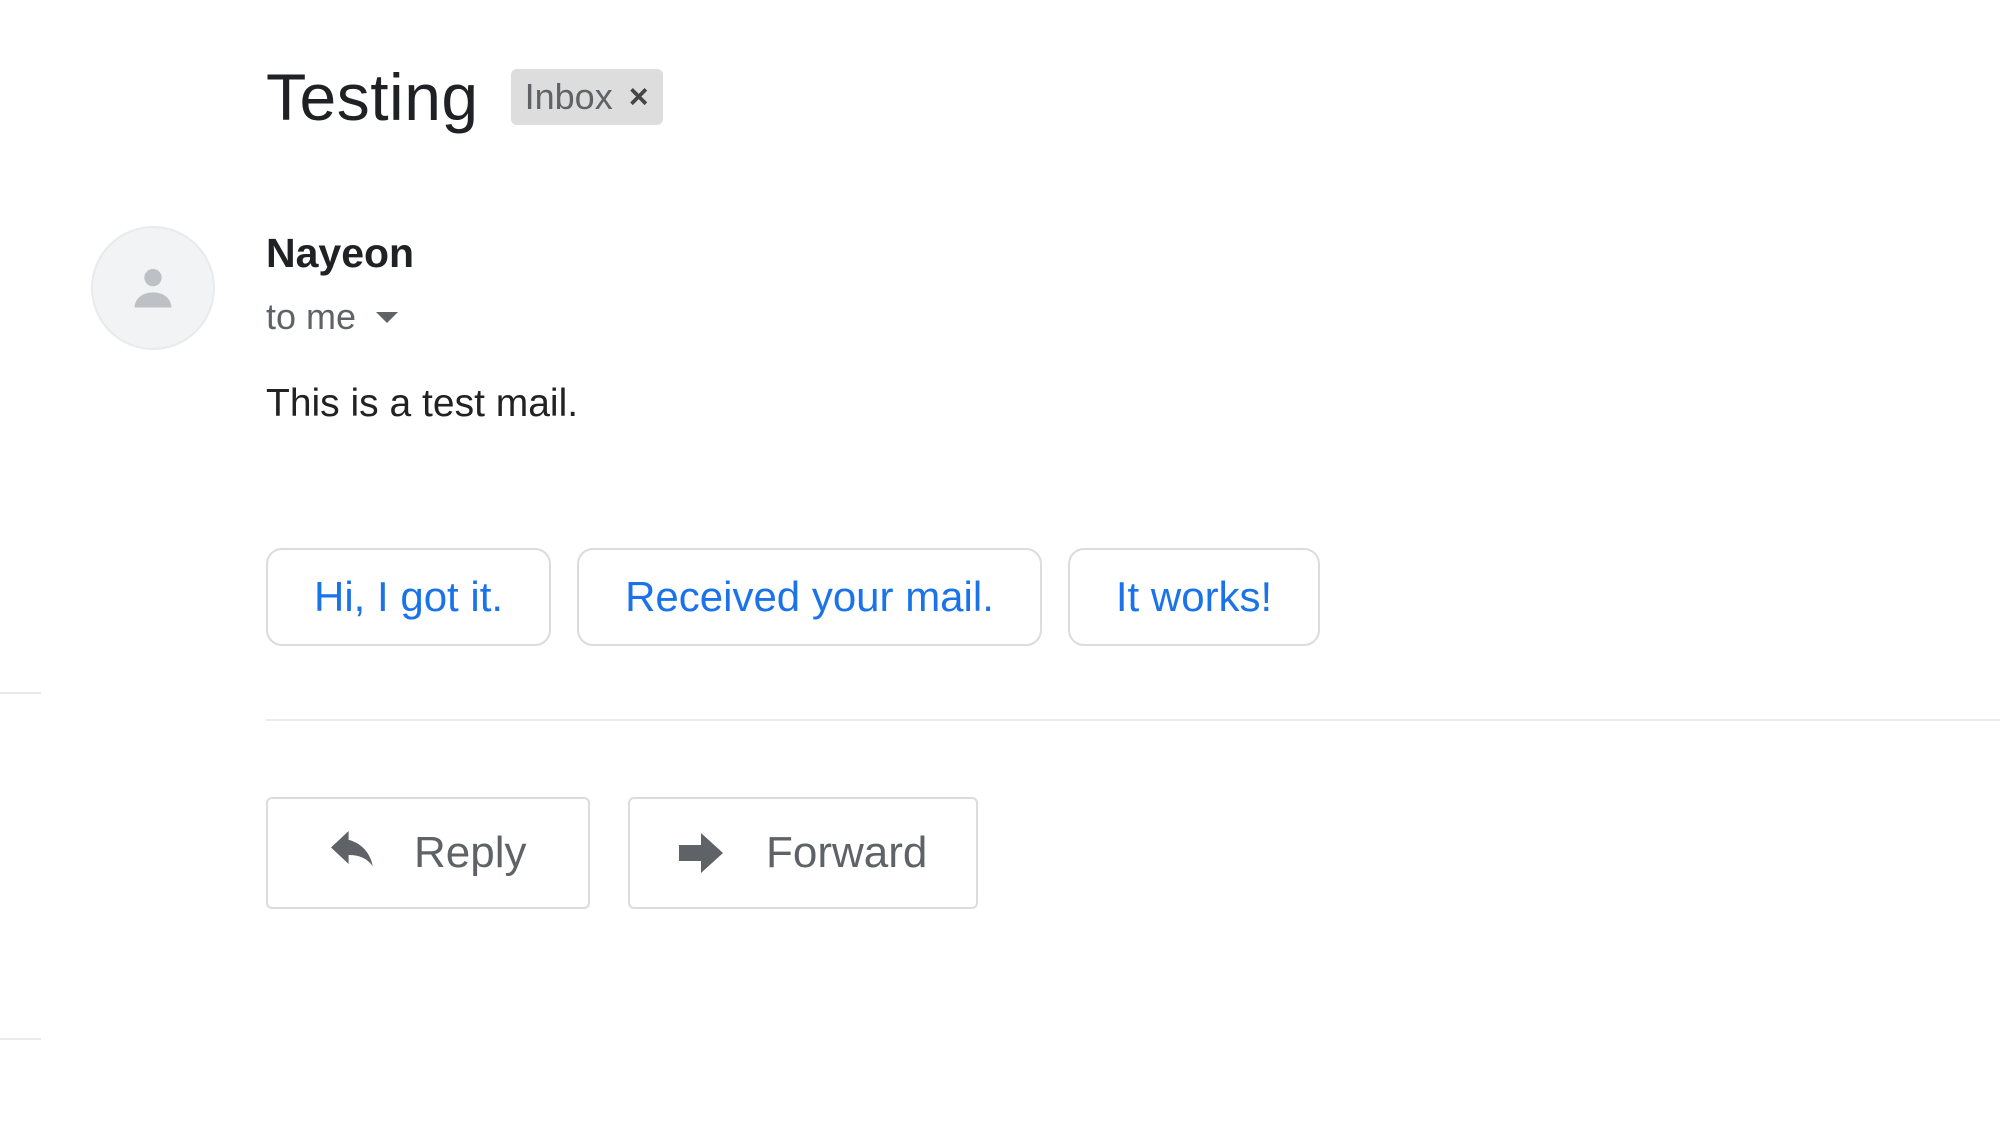 The image size is (2000, 1125). I want to click on forward-button: Forward, so click(803, 853).